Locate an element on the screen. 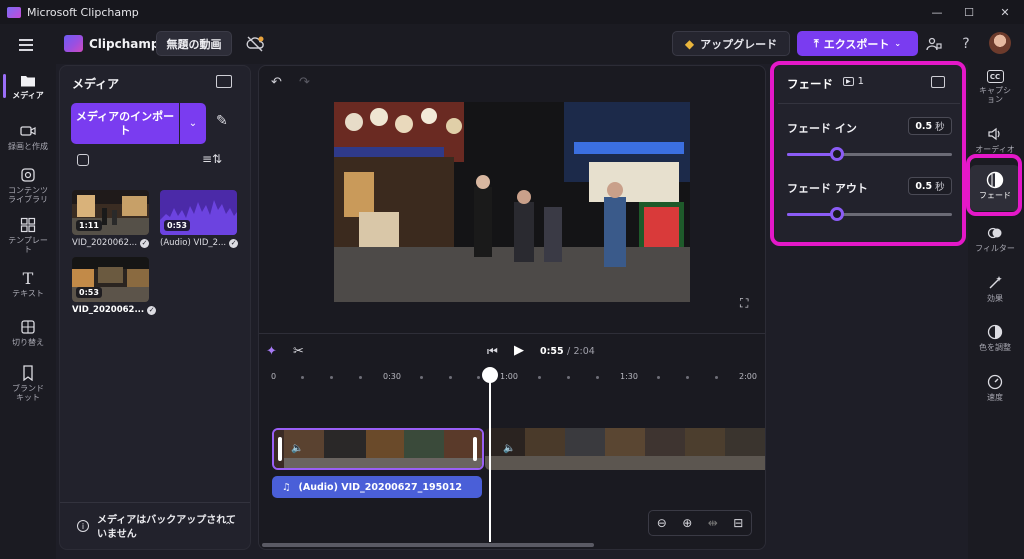  audio-clip: ♫ (Audio) VID_20200627_195012 is located at coordinates (377, 487).